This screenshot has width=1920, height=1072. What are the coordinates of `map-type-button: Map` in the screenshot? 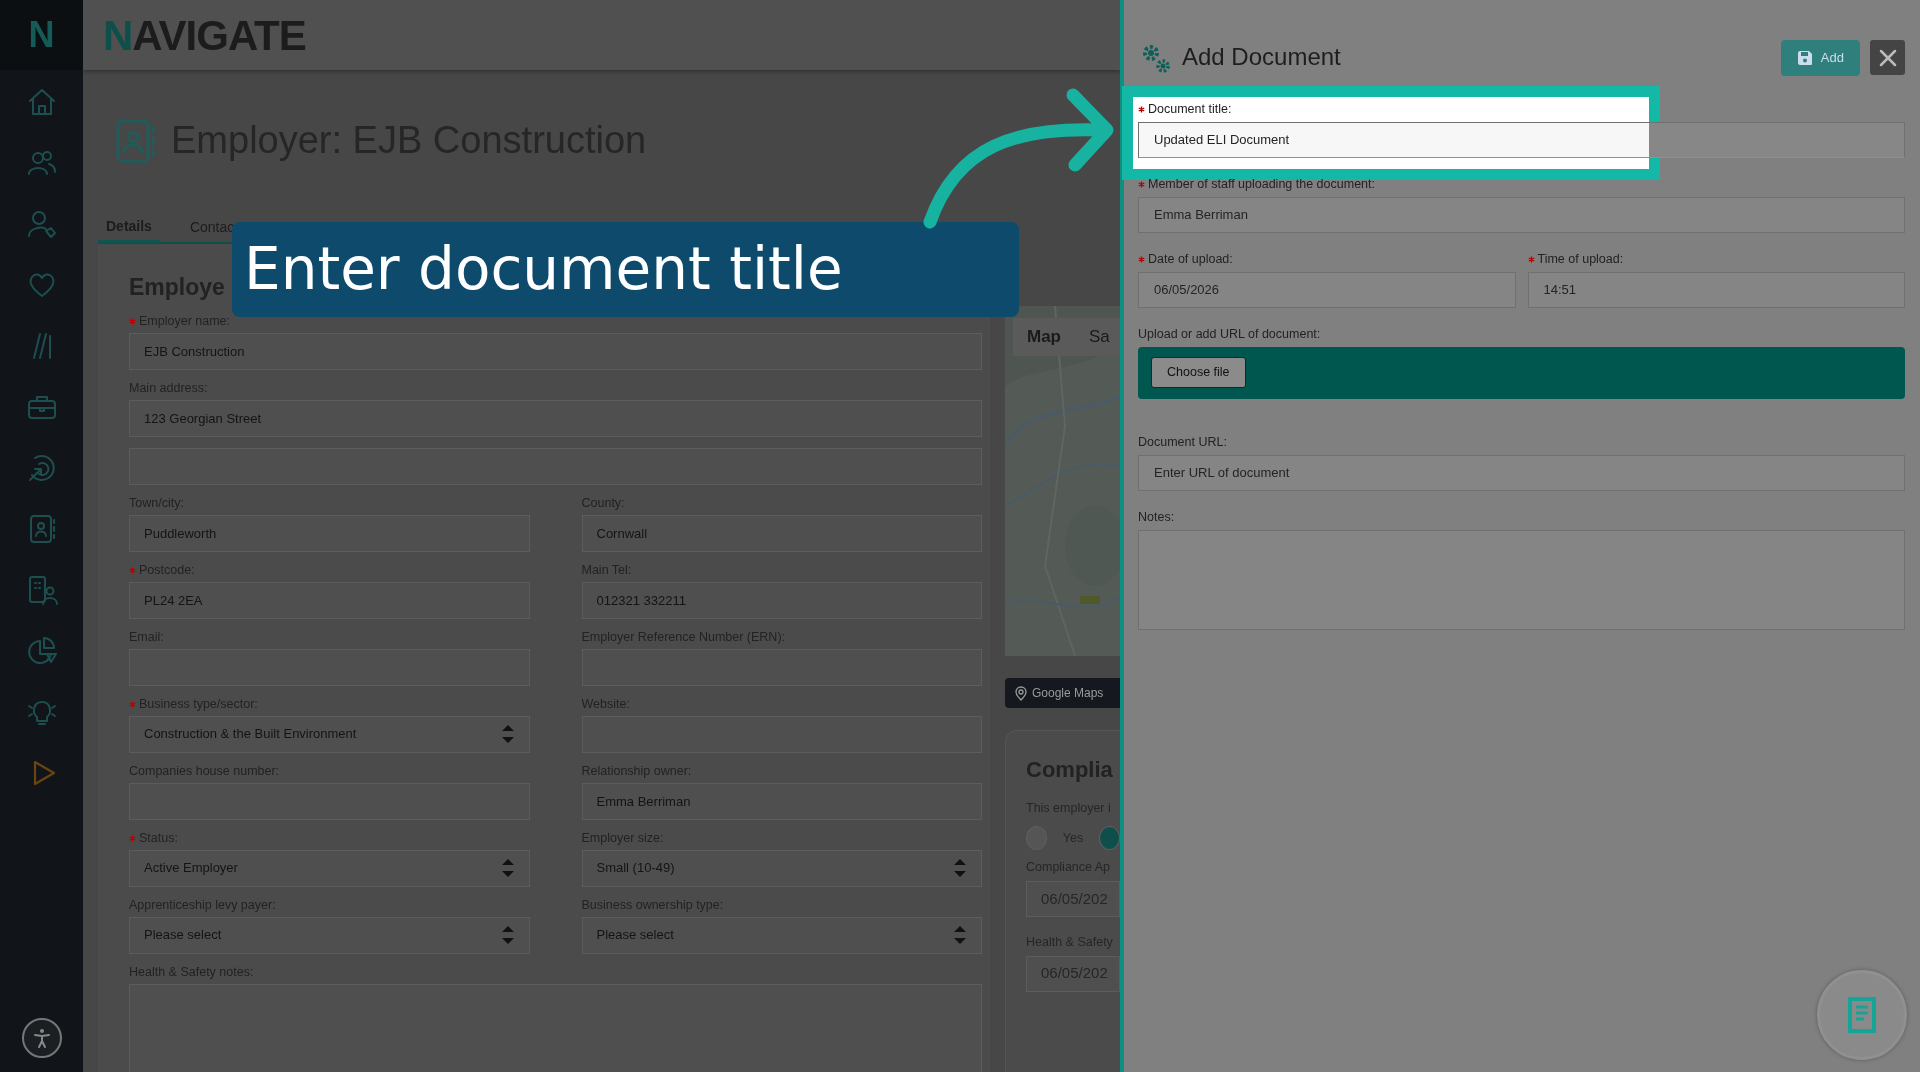 It's located at (1044, 337).